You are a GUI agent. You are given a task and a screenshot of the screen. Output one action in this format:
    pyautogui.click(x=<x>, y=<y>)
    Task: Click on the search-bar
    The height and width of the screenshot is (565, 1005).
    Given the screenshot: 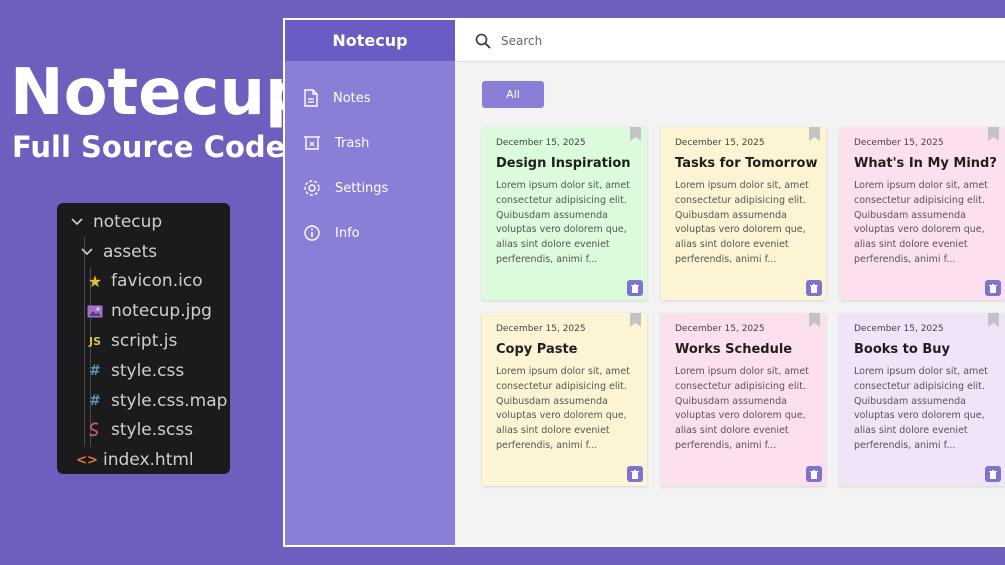 What is the action you would take?
    pyautogui.click(x=730, y=40)
    